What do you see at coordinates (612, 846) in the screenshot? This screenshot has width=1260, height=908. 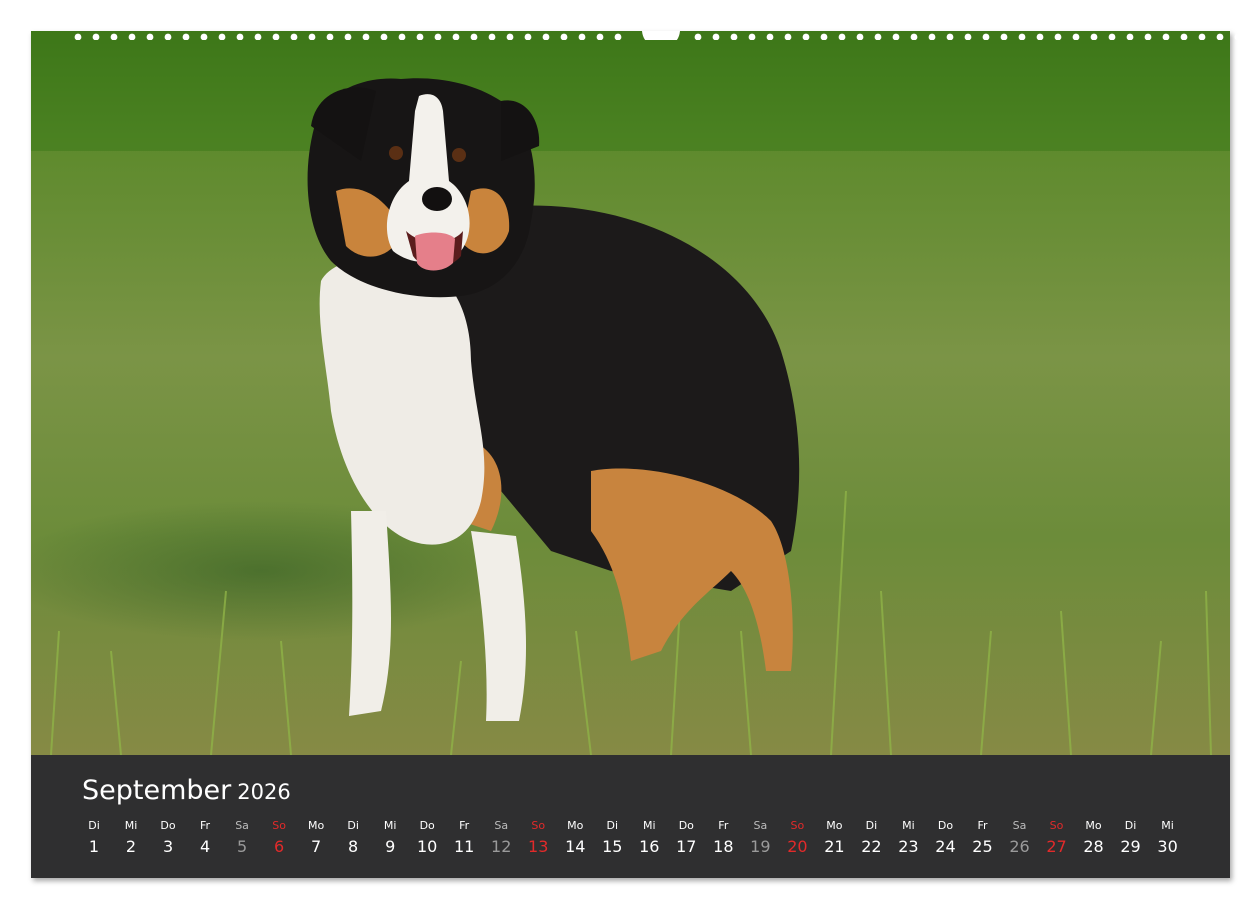 I see `day-number: 15` at bounding box center [612, 846].